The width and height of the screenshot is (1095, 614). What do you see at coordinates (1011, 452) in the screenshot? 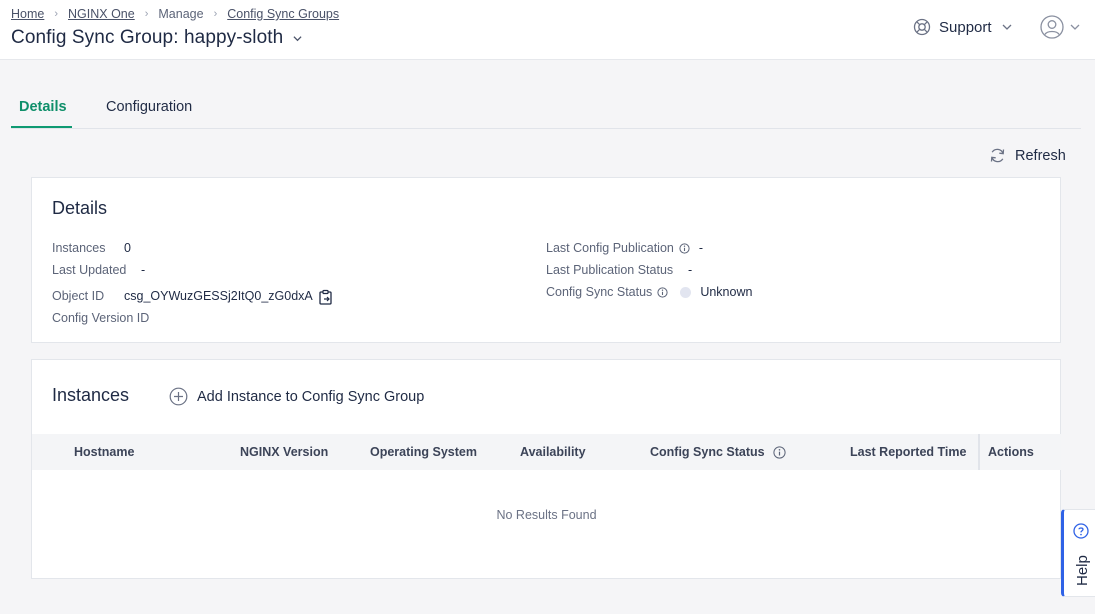
I see `column-actions: Actions` at bounding box center [1011, 452].